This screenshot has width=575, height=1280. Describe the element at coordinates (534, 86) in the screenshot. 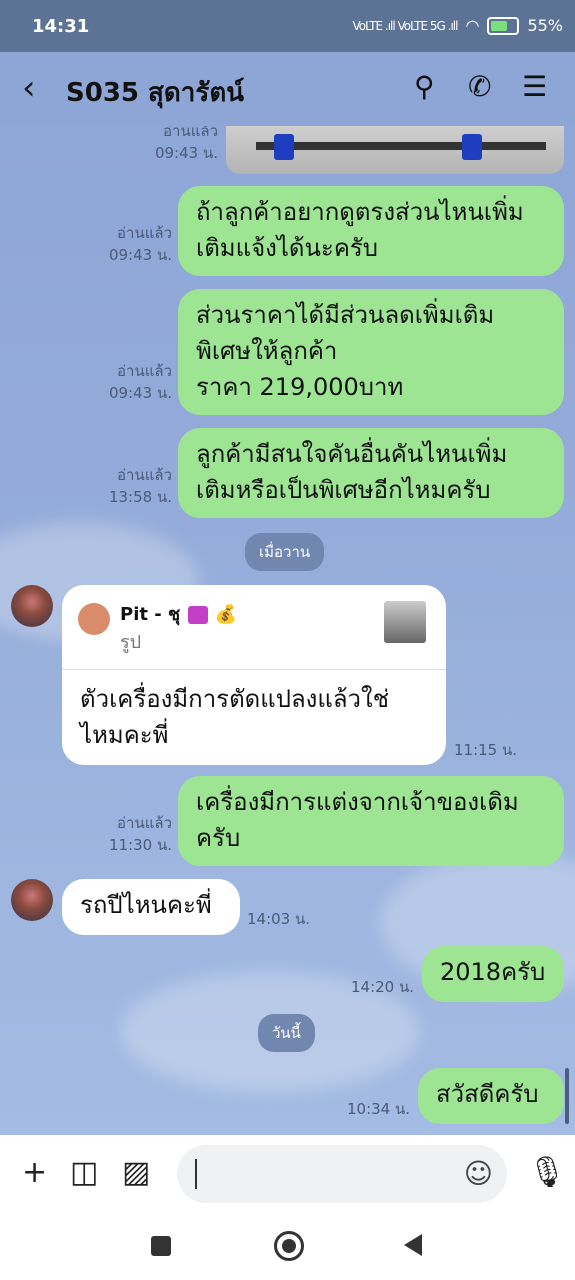

I see `menu-icon: ☰` at that location.